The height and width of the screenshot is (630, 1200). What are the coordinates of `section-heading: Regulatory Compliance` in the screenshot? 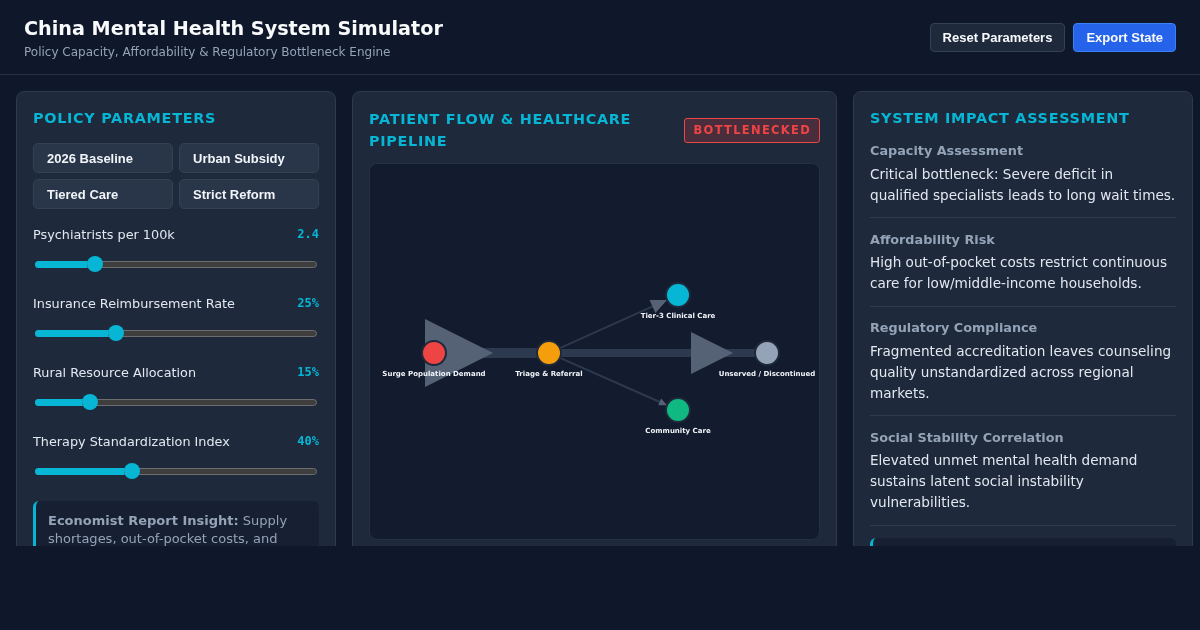 It's located at (954, 328).